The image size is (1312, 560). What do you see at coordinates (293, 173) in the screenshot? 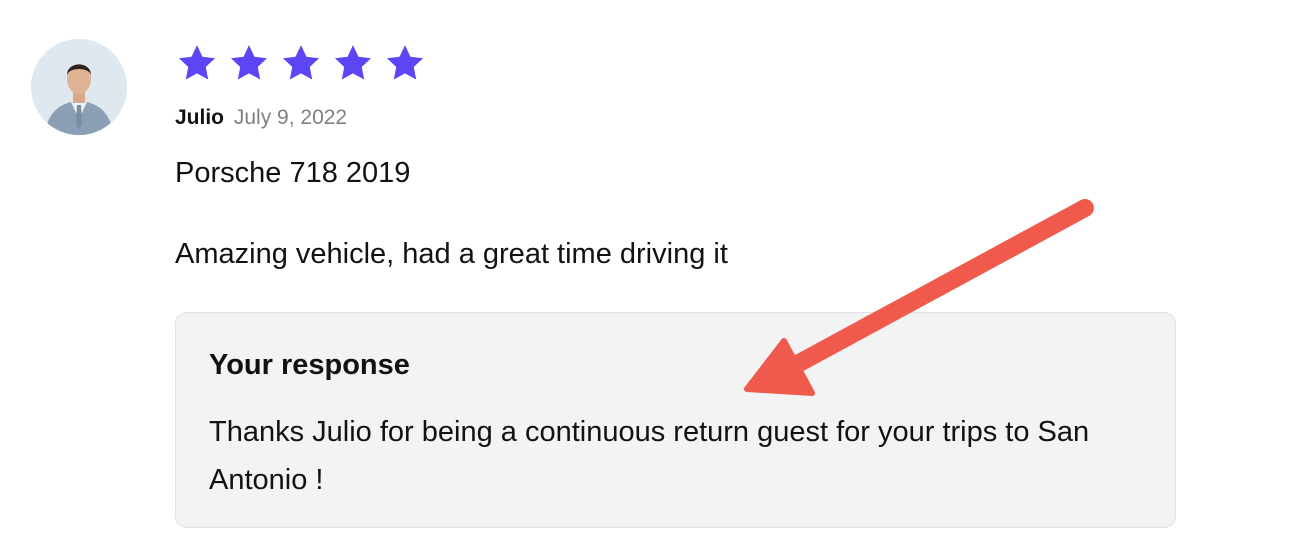
I see `vehicle-name: Porsche 718 2019` at bounding box center [293, 173].